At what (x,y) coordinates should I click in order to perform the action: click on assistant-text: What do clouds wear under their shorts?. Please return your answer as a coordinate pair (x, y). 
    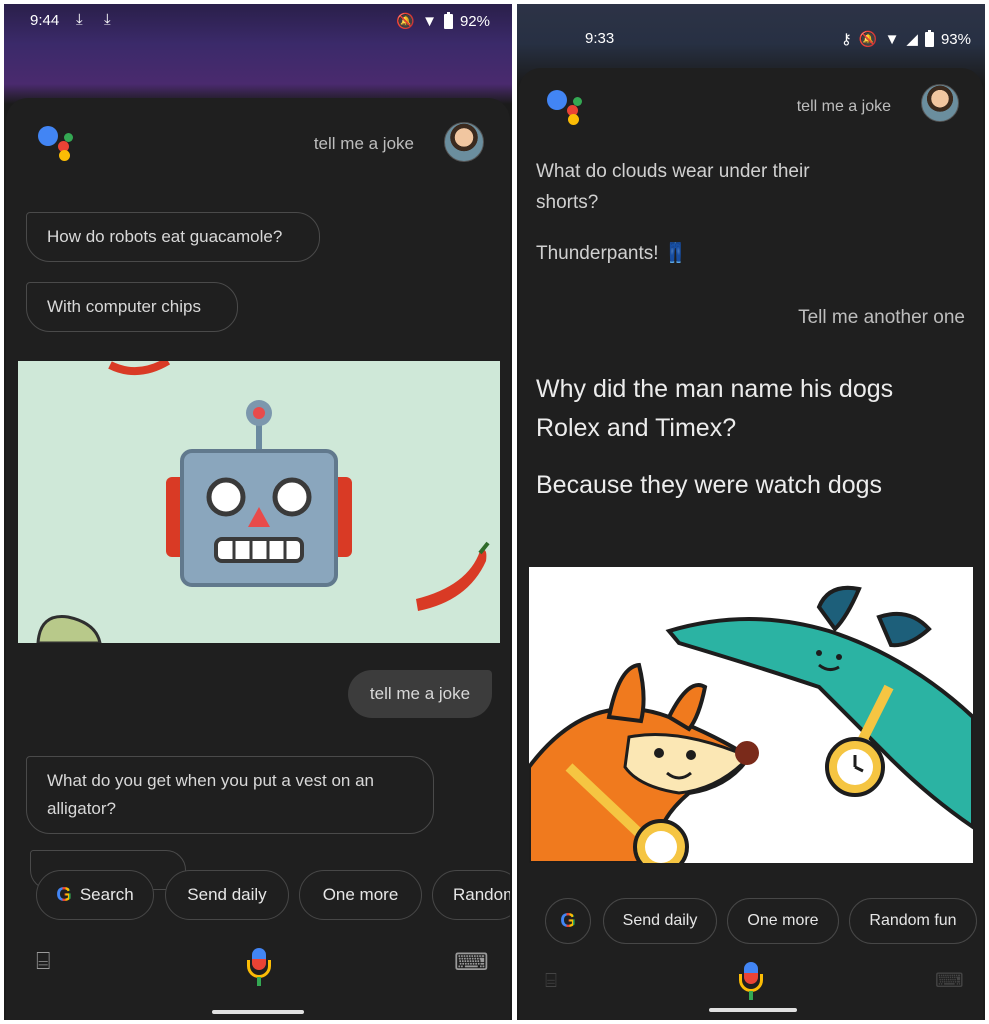
    Looking at the image, I should click on (673, 187).